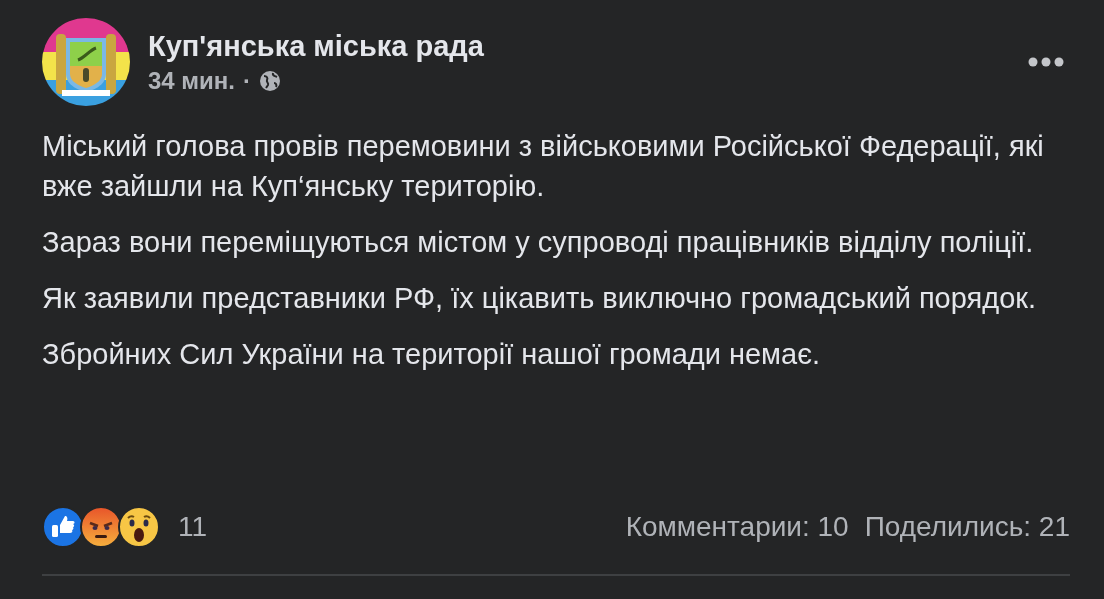  Describe the element at coordinates (192, 80) in the screenshot. I see `post-time: 34 мин.` at that location.